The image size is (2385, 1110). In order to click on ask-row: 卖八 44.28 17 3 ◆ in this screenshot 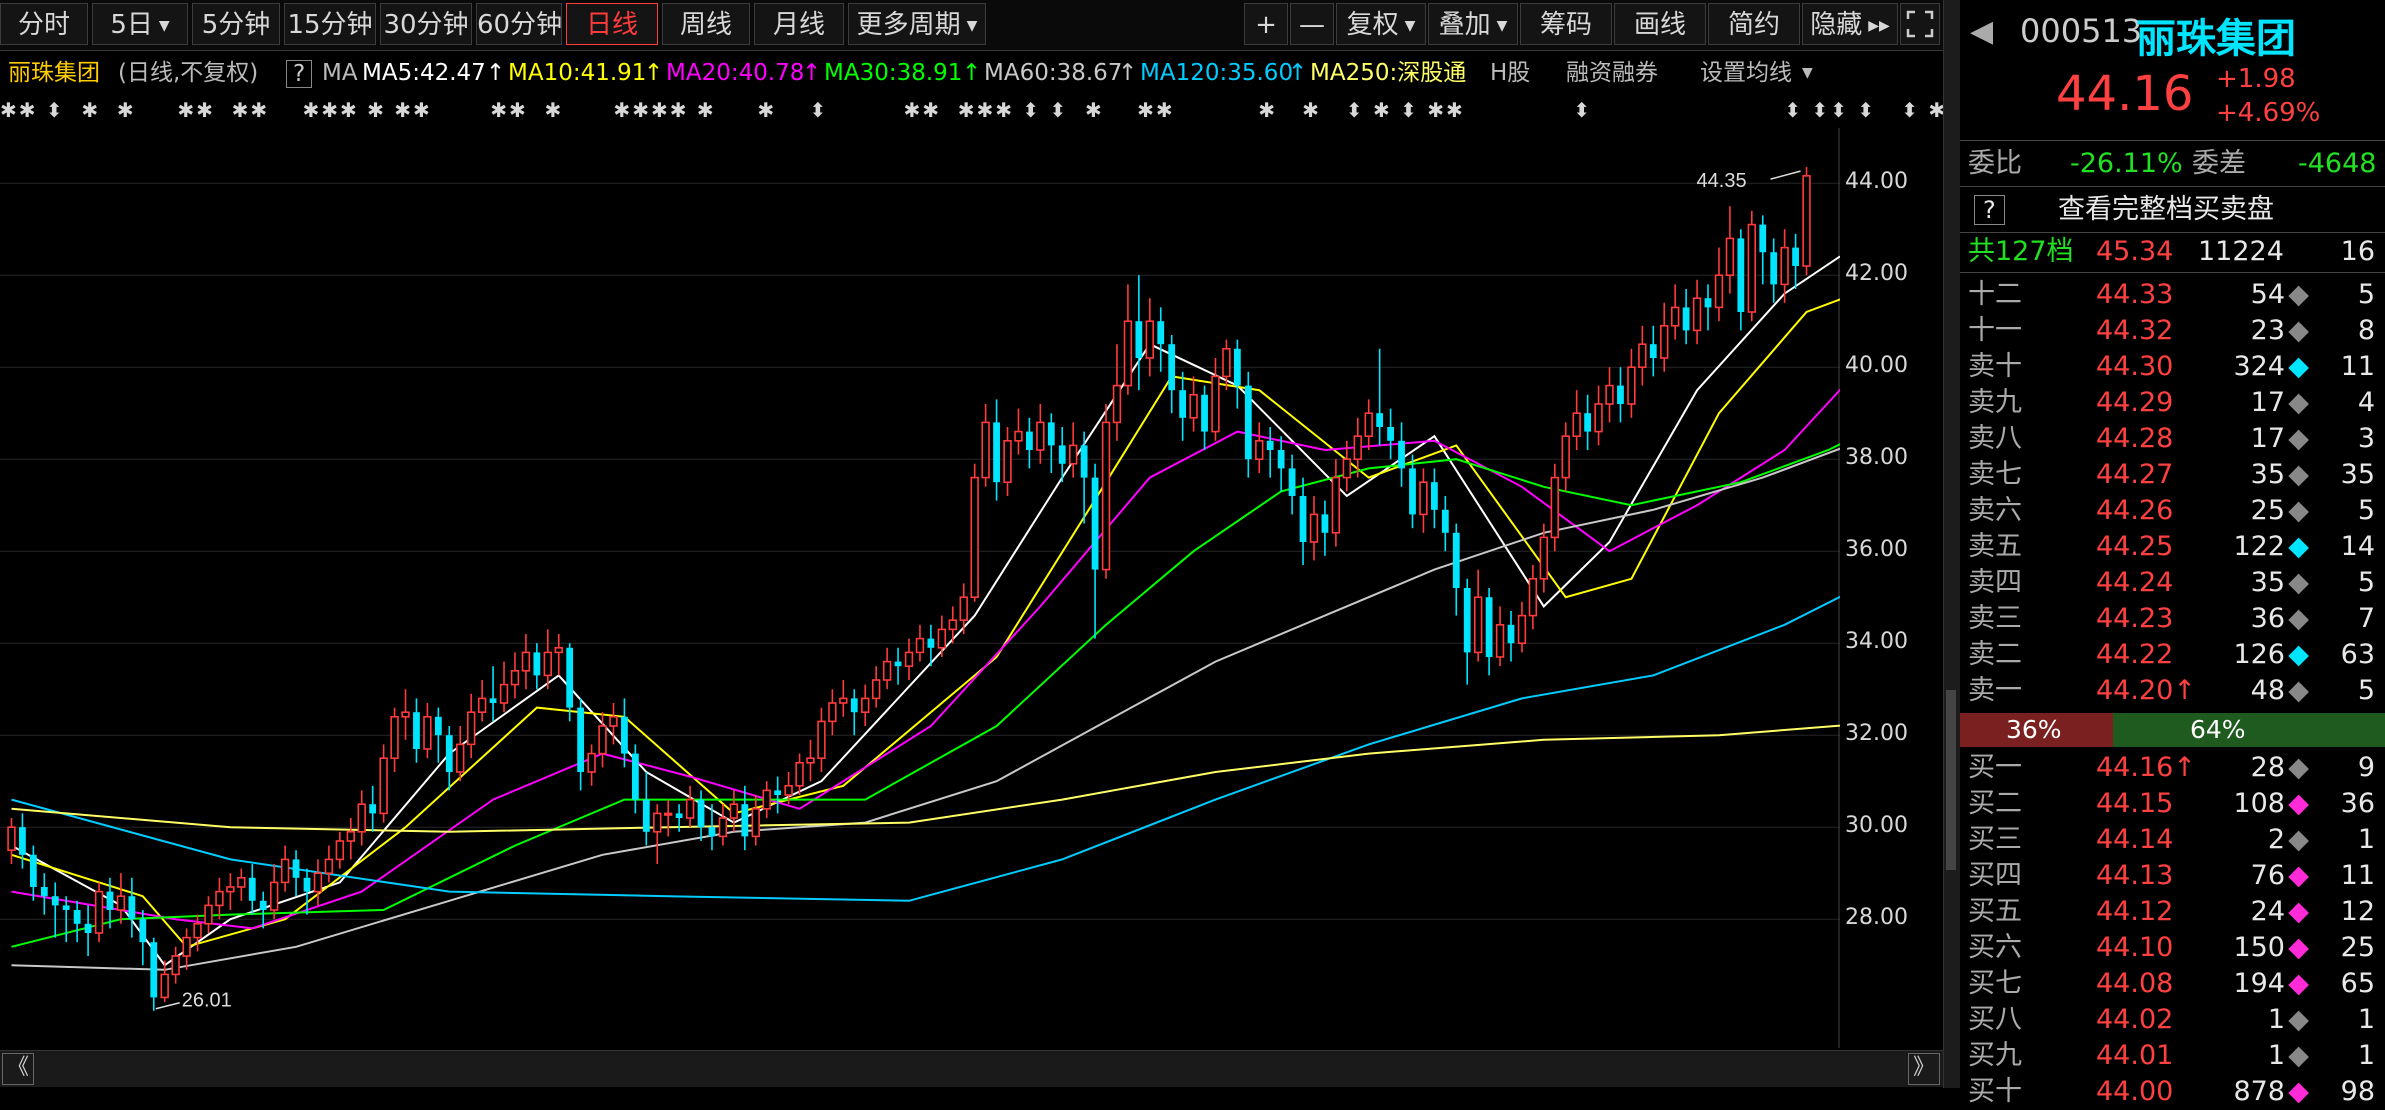, I will do `click(2172, 439)`.